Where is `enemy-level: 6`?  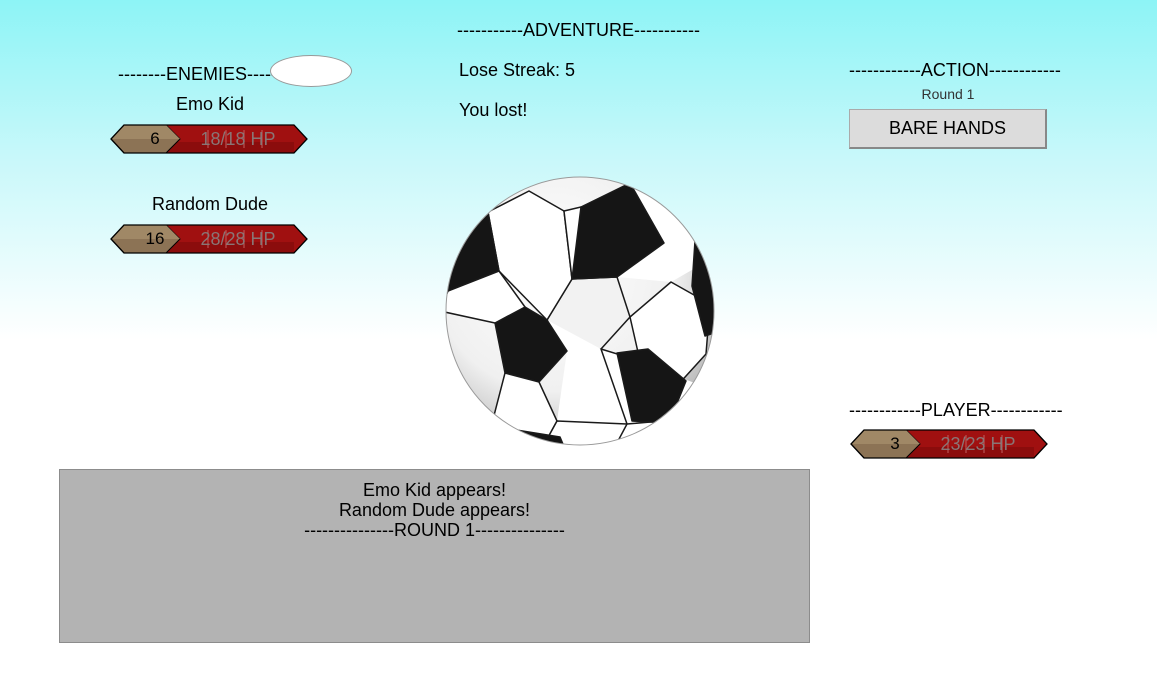
enemy-level: 6 is located at coordinates (155, 138).